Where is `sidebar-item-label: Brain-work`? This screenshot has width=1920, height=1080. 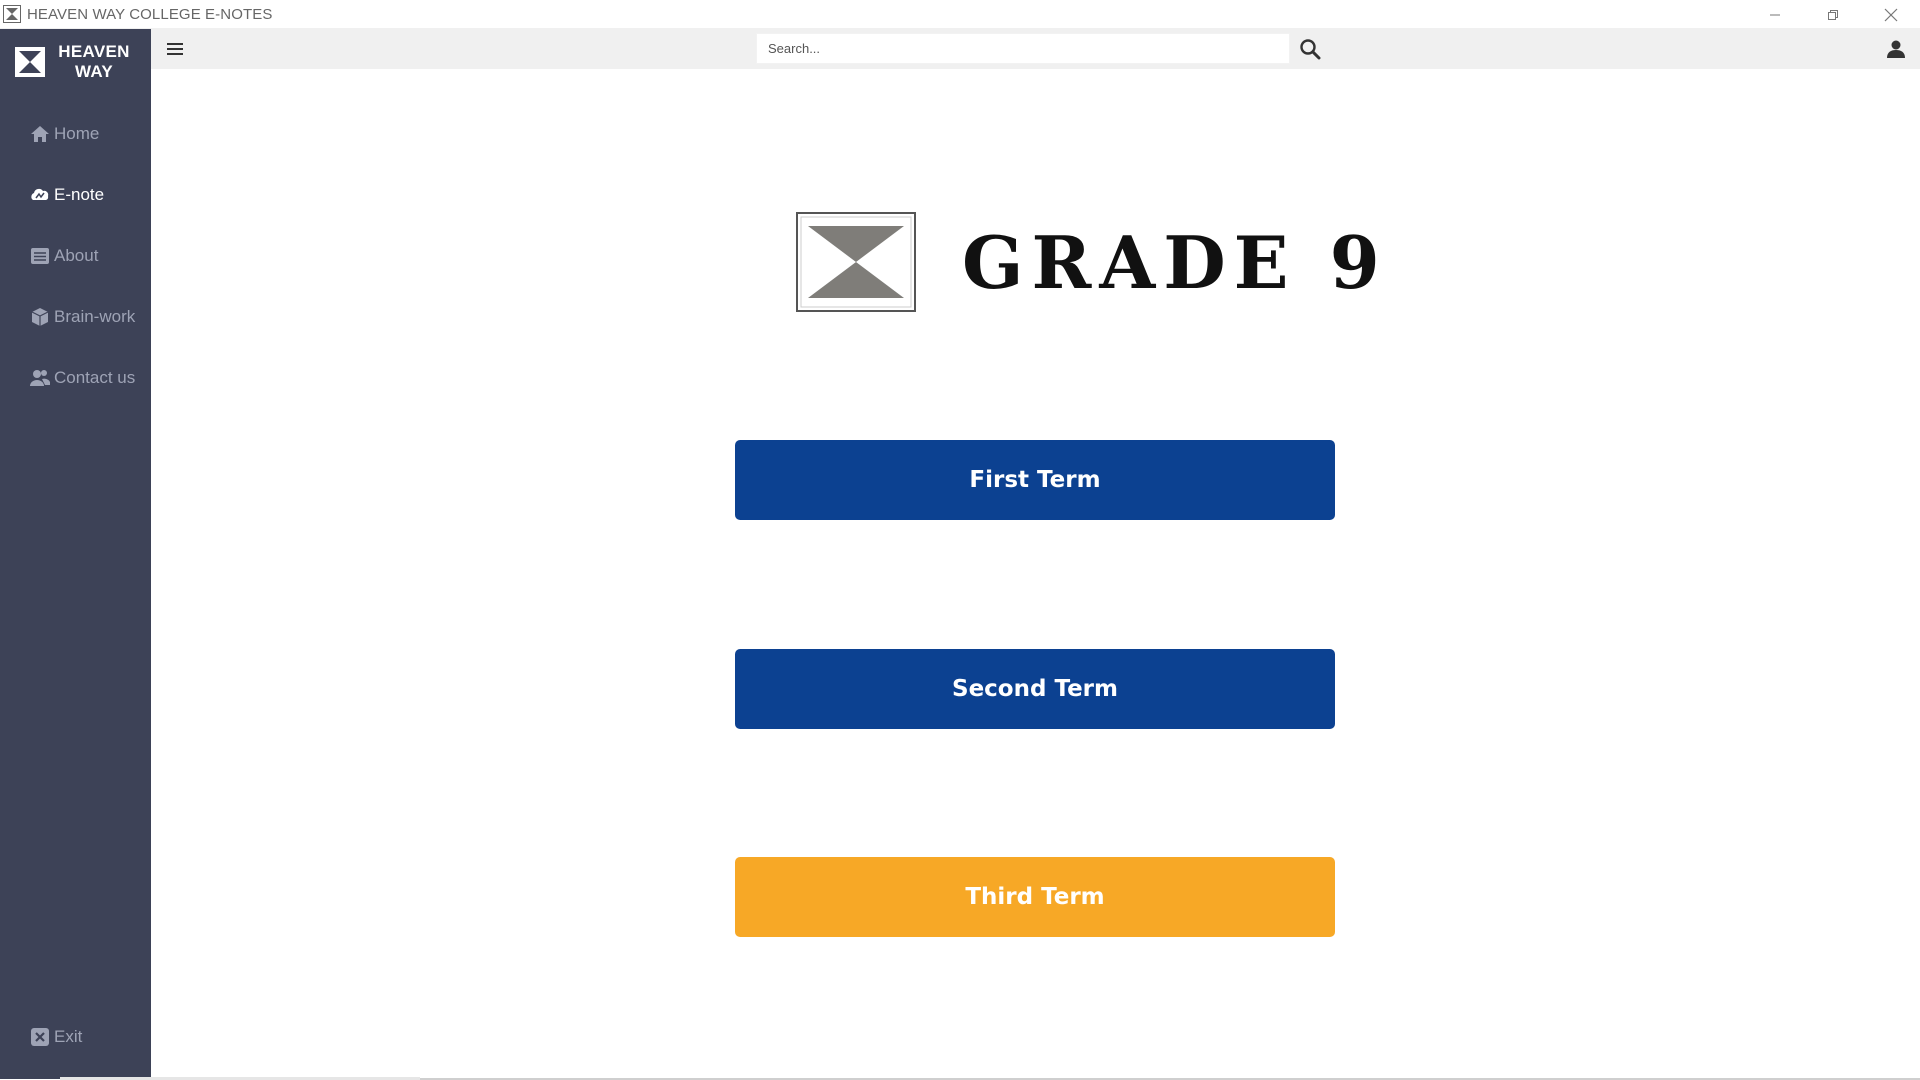
sidebar-item-label: Brain-work is located at coordinates (95, 316).